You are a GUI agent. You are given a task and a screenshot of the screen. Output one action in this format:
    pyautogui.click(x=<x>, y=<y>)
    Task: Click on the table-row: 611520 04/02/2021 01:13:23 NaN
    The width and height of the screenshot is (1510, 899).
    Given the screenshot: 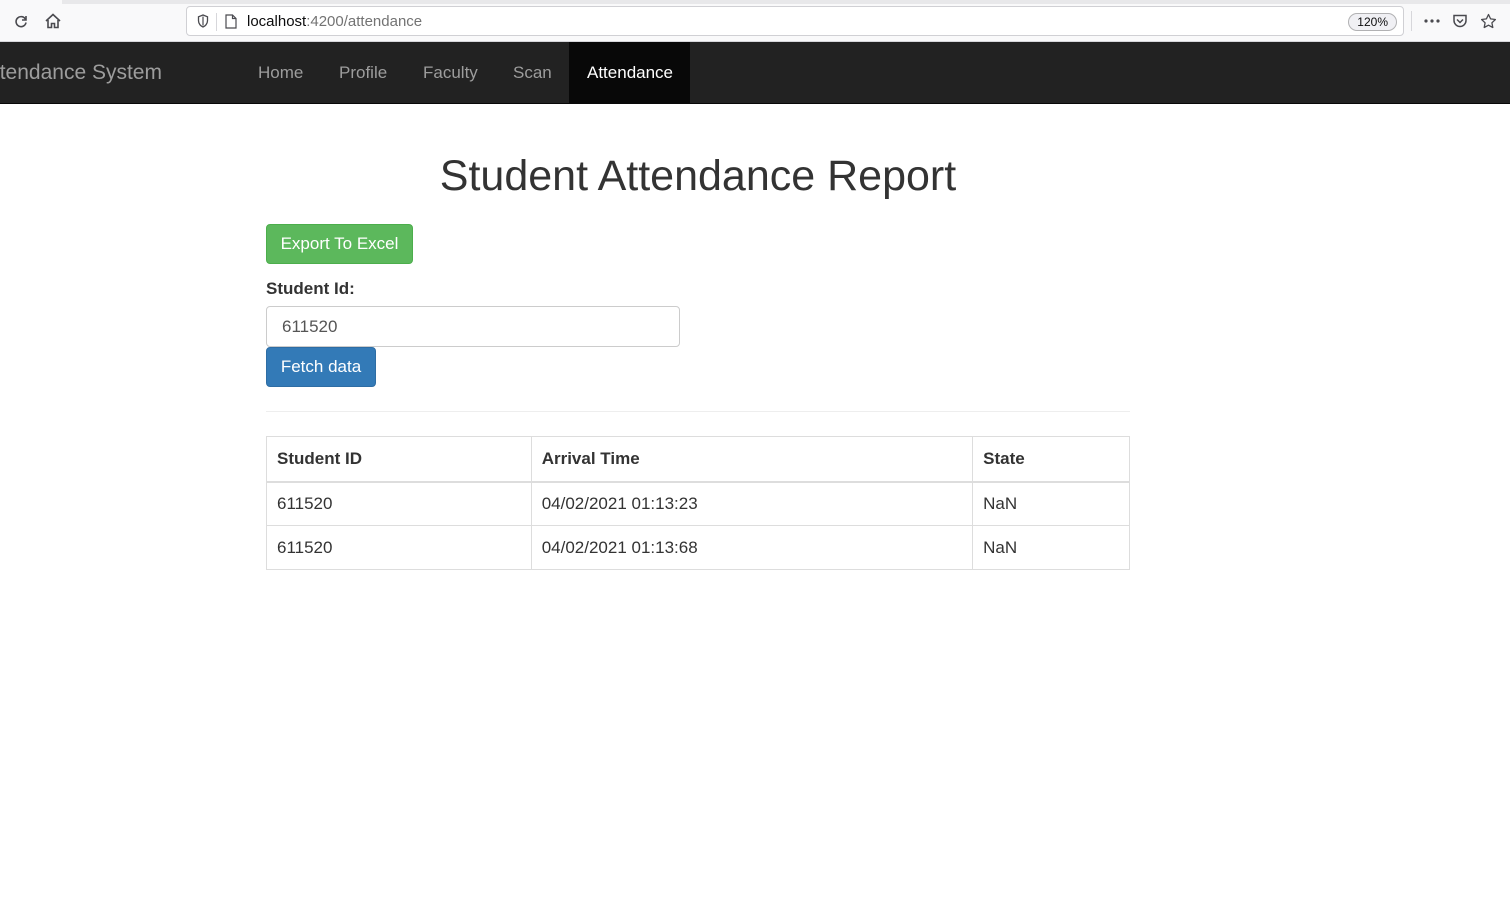 What is the action you would take?
    pyautogui.click(x=698, y=503)
    